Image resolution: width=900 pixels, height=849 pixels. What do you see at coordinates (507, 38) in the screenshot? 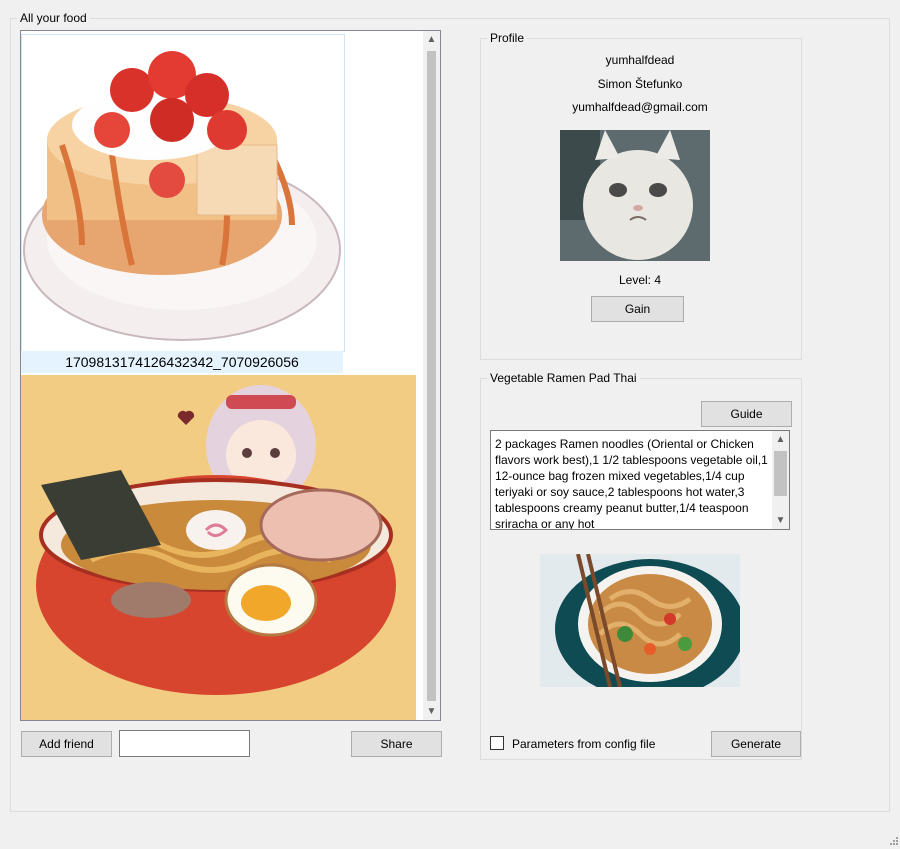
I see `profile-title: Profile` at bounding box center [507, 38].